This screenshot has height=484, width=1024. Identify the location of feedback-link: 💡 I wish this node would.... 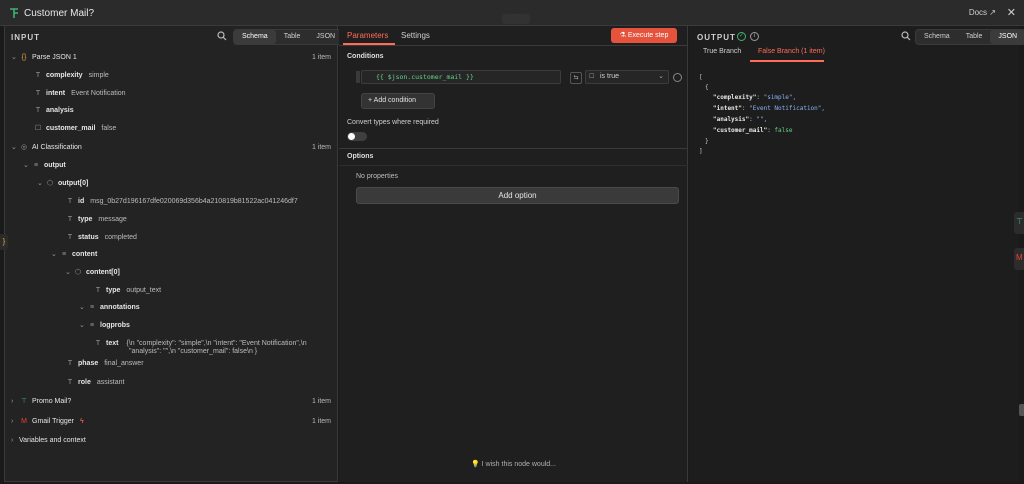
(513, 464).